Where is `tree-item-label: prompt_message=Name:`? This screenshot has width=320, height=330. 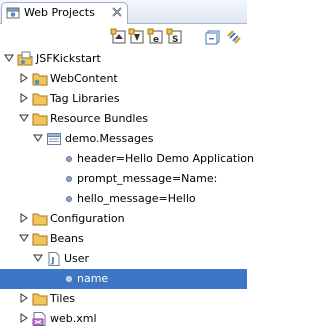 tree-item-label: prompt_message=Name: is located at coordinates (147, 178).